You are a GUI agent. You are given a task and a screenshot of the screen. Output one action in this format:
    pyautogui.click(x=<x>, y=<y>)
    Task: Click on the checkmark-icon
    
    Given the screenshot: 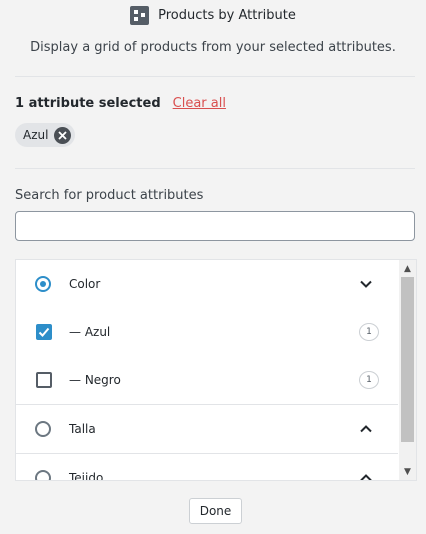 What is the action you would take?
    pyautogui.click(x=44, y=332)
    